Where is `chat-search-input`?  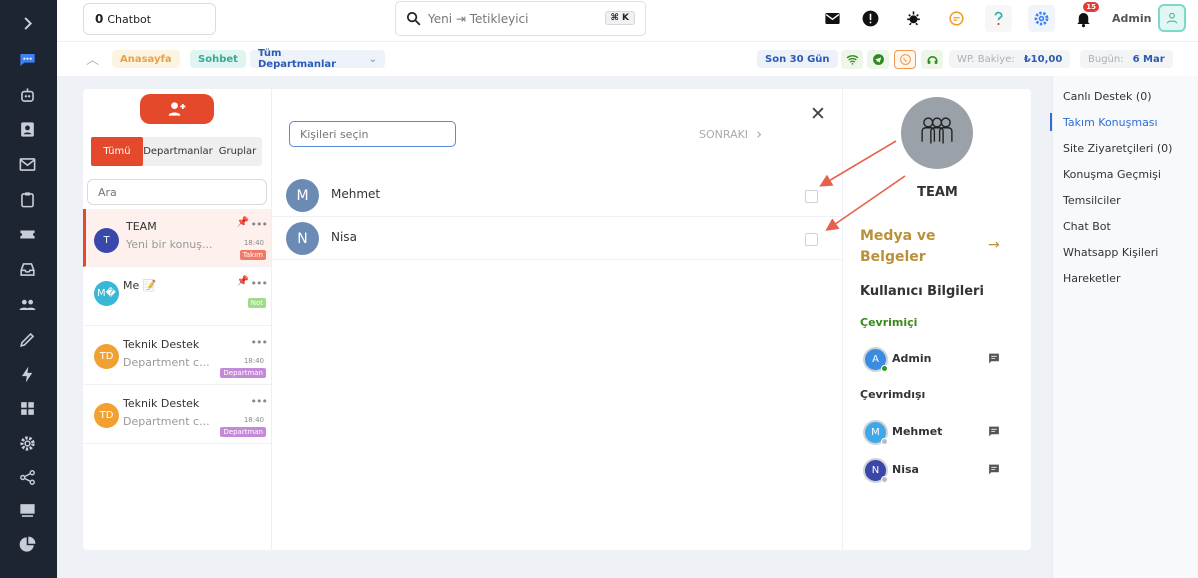
chat-search-input is located at coordinates (177, 192).